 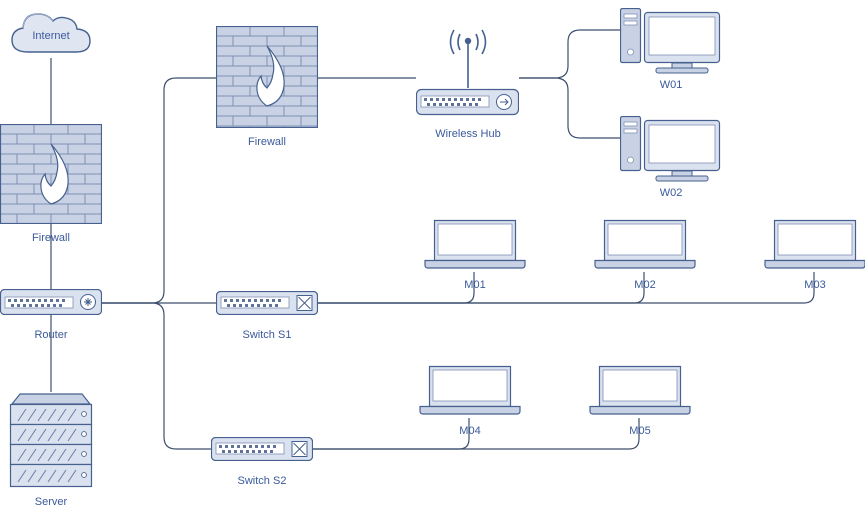 What do you see at coordinates (570, 108) in the screenshot?
I see `connection-wirelesshub-to-w02` at bounding box center [570, 108].